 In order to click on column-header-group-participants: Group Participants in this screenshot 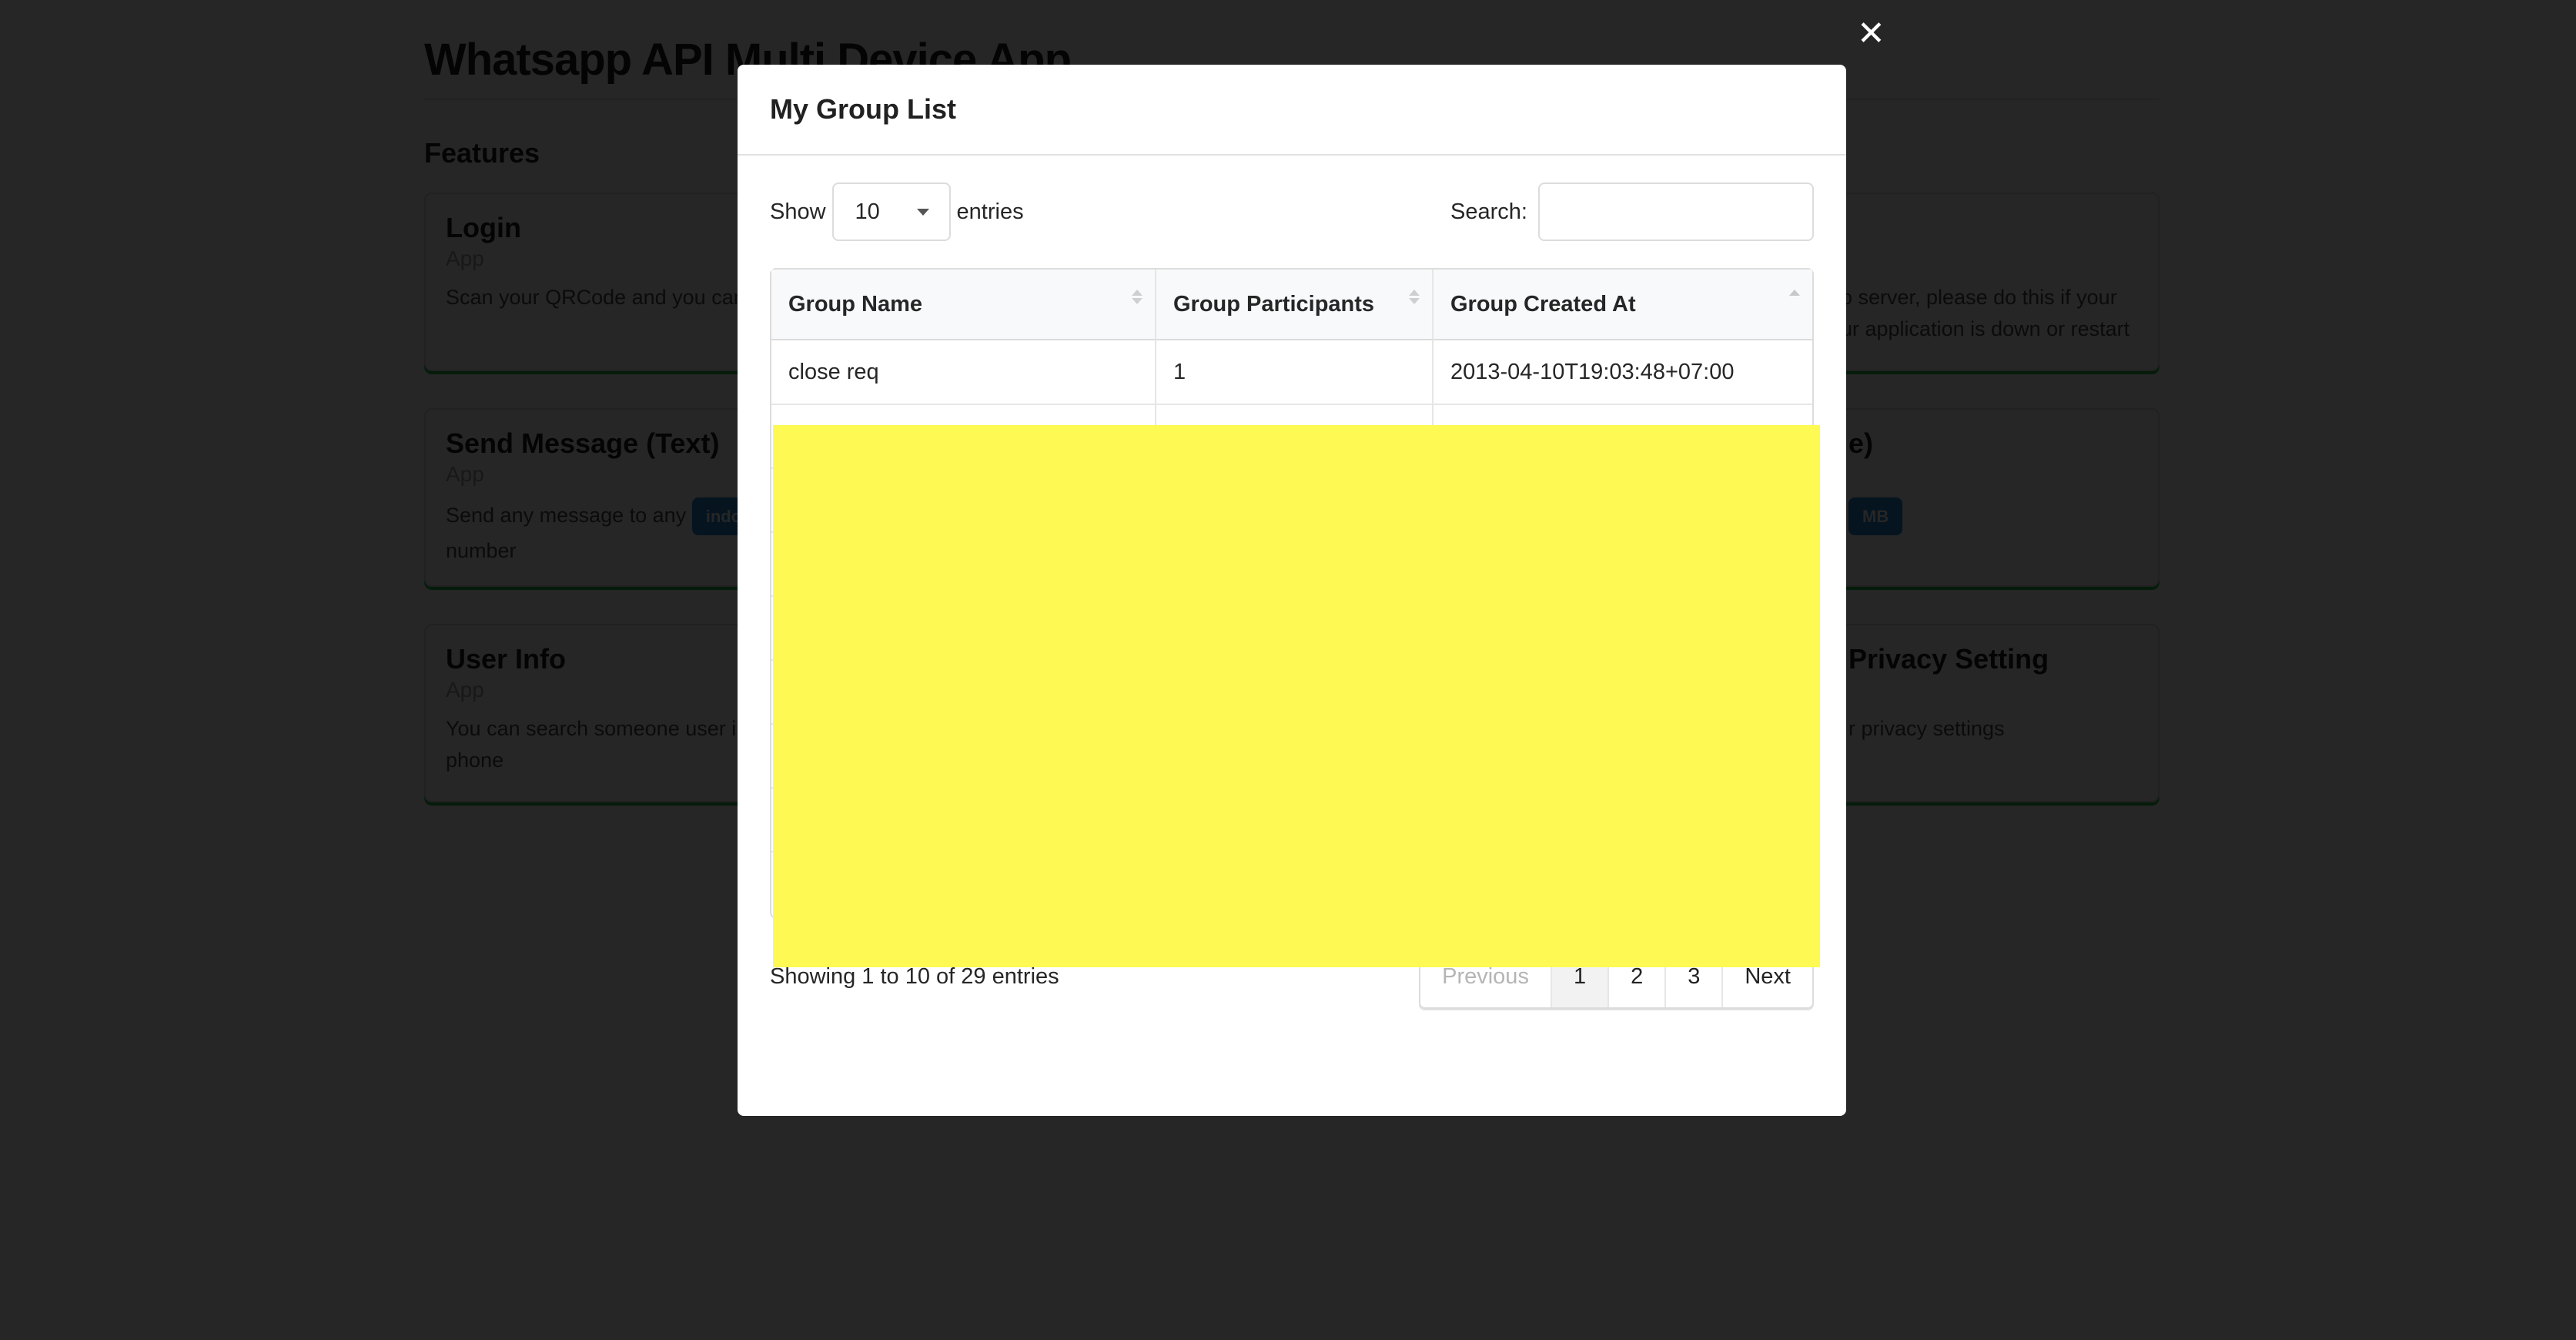, I will do `click(1295, 305)`.